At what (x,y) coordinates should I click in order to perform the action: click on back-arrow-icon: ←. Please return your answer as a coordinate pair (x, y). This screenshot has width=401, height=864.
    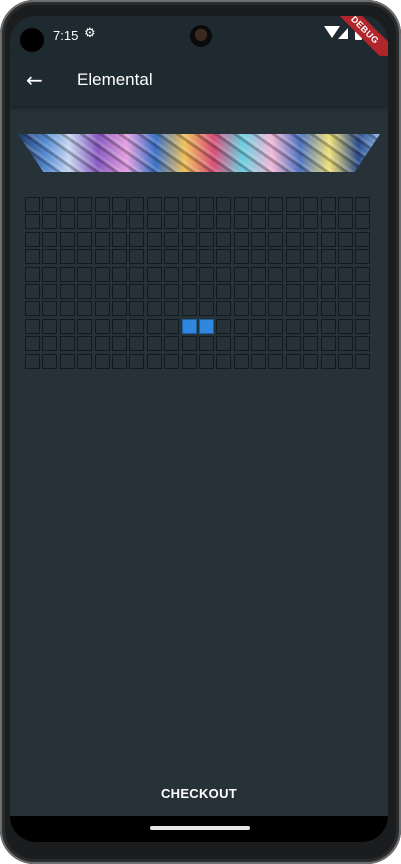
    Looking at the image, I should click on (34, 80).